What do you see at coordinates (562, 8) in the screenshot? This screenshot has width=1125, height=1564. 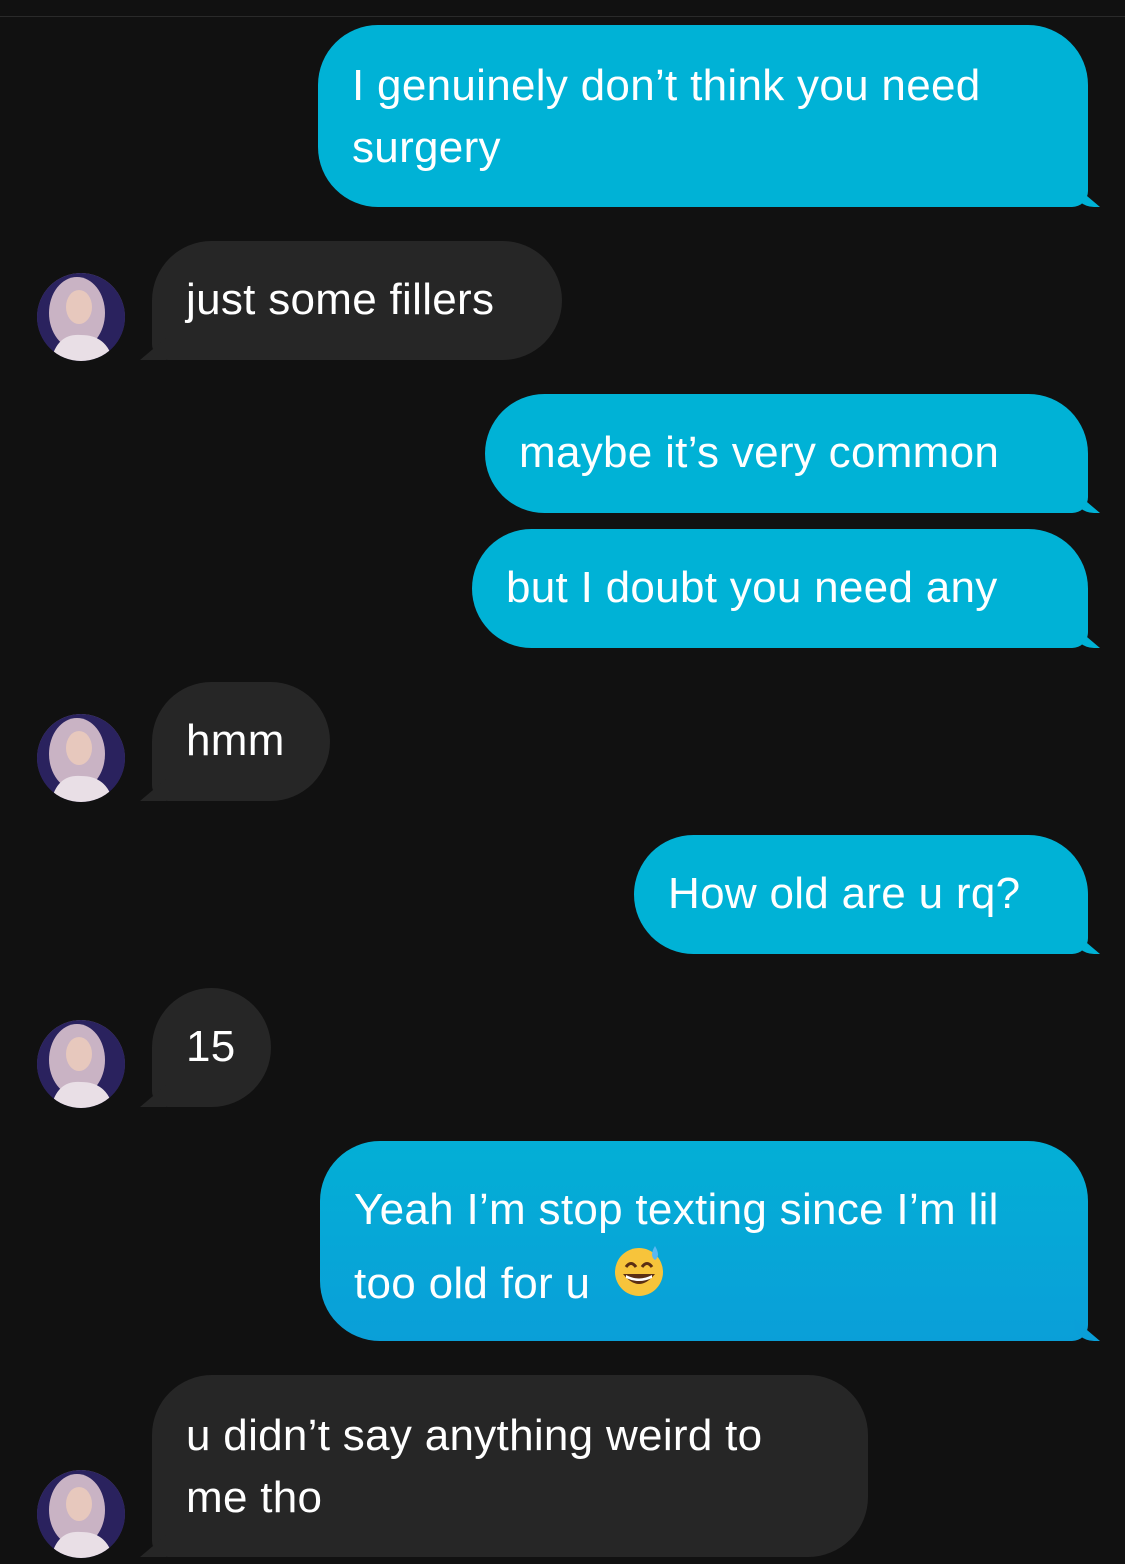 I see `top-divider` at bounding box center [562, 8].